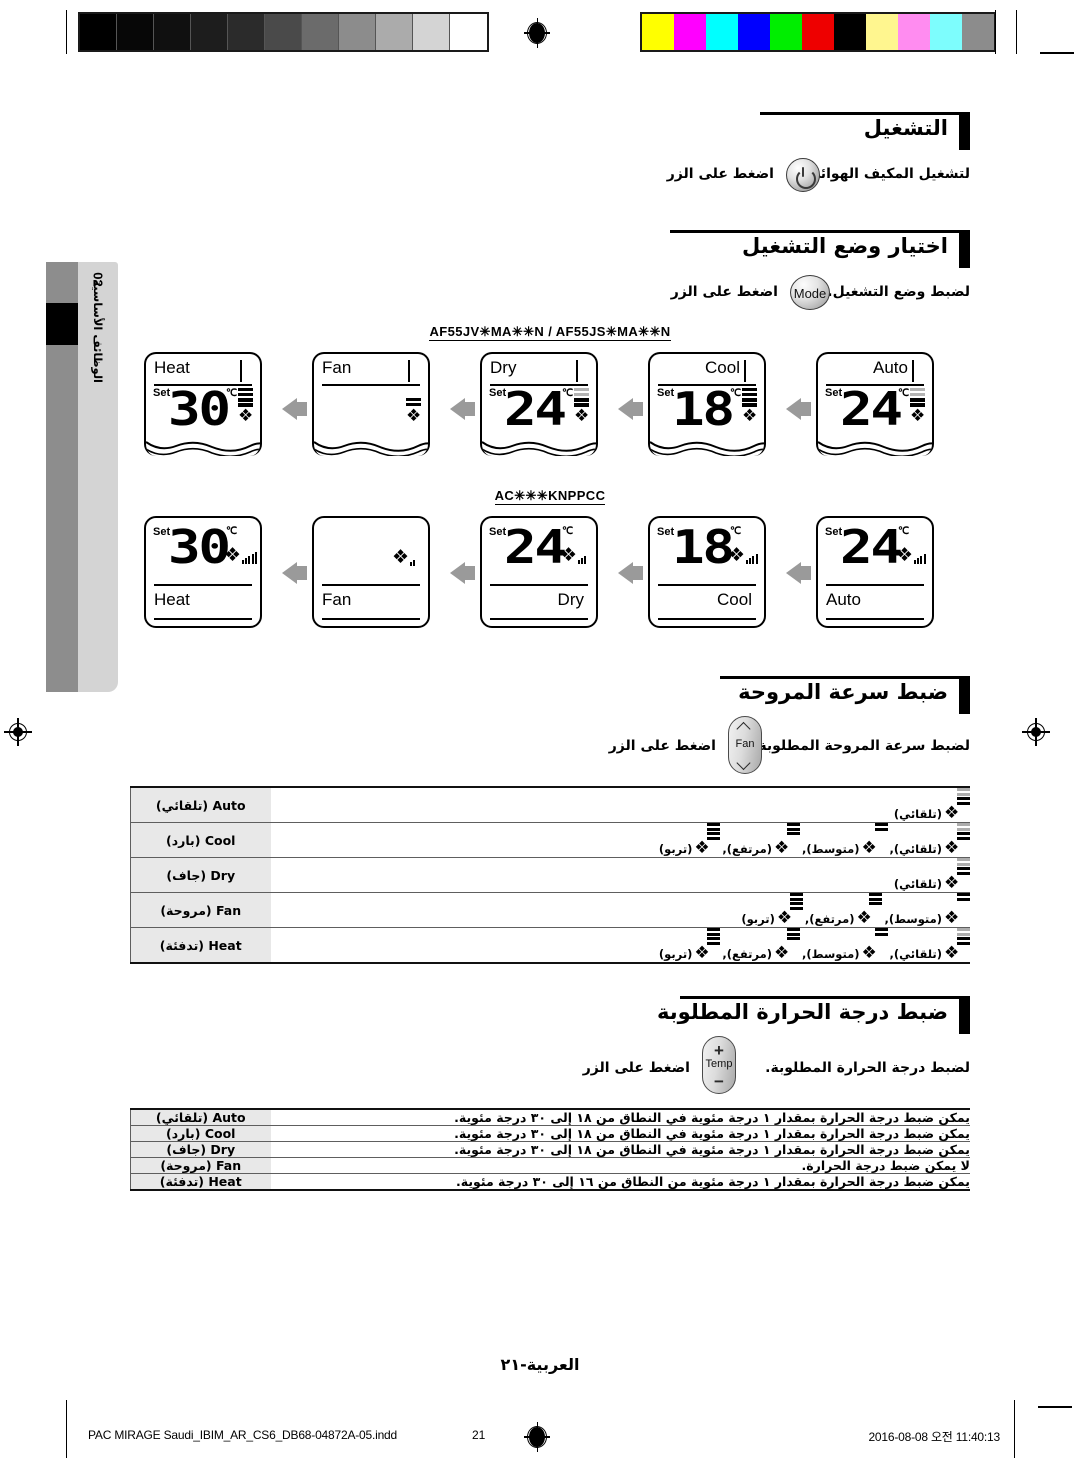 Image resolution: width=1080 pixels, height=1476 pixels. I want to click on lcd-screen: Heat Set 30 ℃ ❖, so click(203, 404).